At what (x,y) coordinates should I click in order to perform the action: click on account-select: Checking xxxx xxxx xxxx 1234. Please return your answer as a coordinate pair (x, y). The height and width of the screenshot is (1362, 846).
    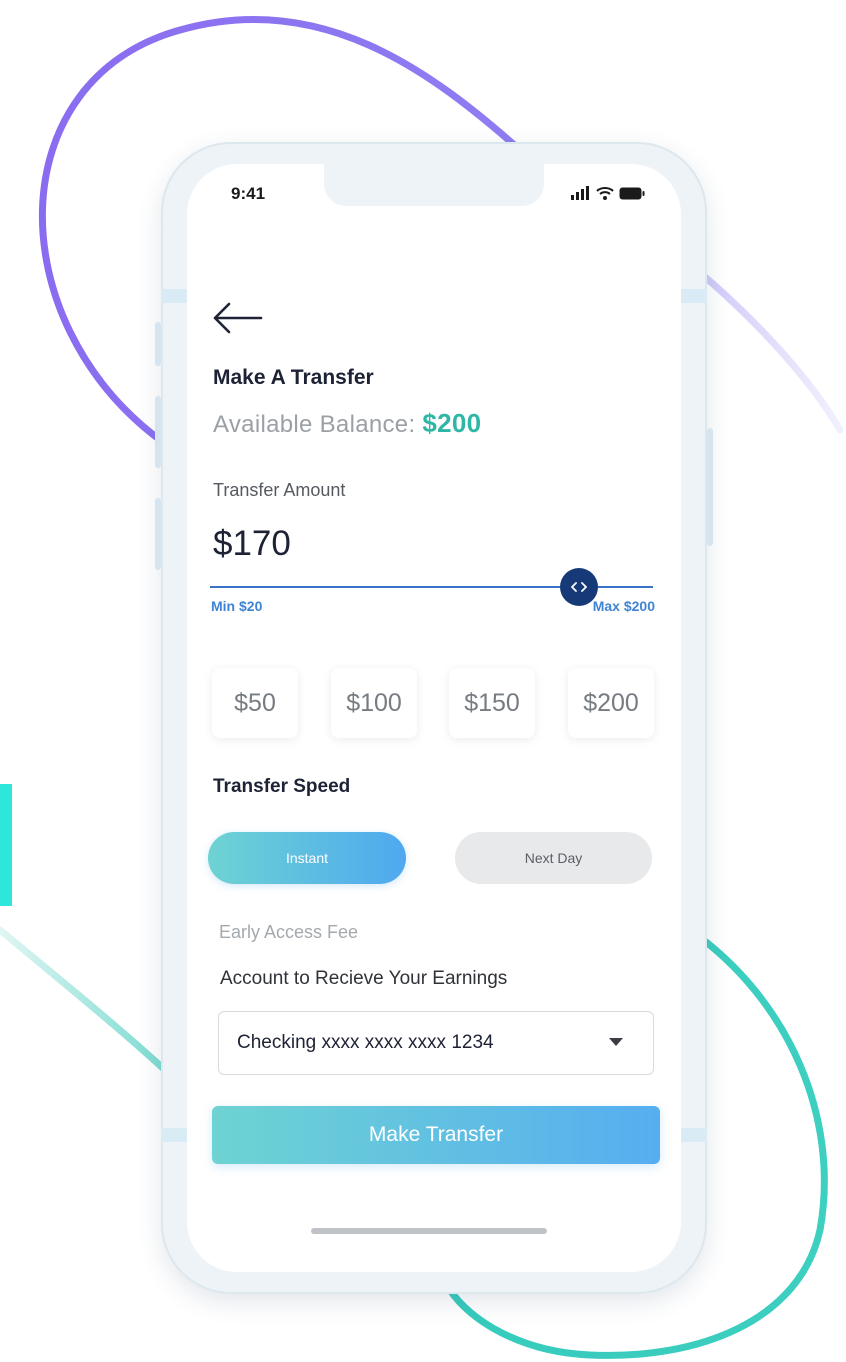
    Looking at the image, I should click on (436, 1043).